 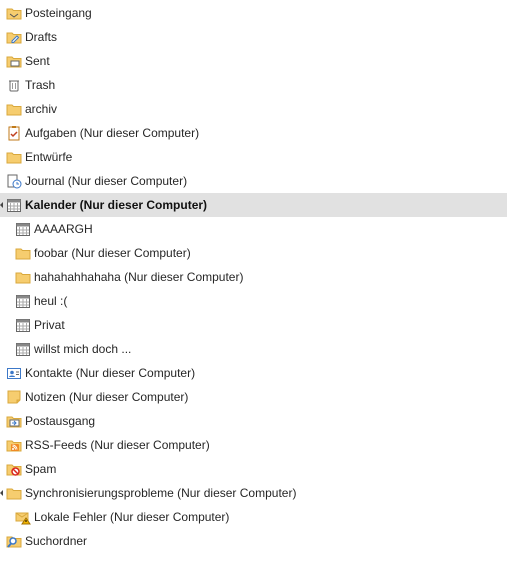 What do you see at coordinates (253, 541) in the screenshot?
I see `folder-item-suchordner: Suchordner` at bounding box center [253, 541].